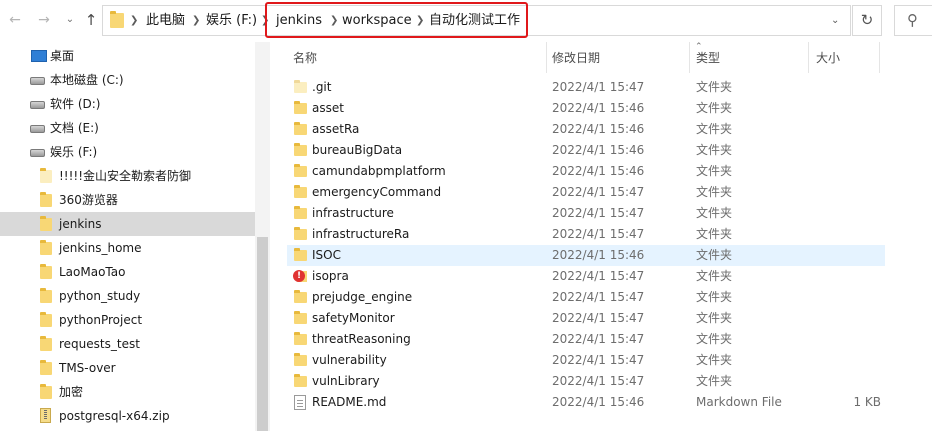 Image resolution: width=932 pixels, height=431 pixels. Describe the element at coordinates (231, 21) in the screenshot. I see `breadcrumb-drive-f: 娱乐 (F:)` at that location.